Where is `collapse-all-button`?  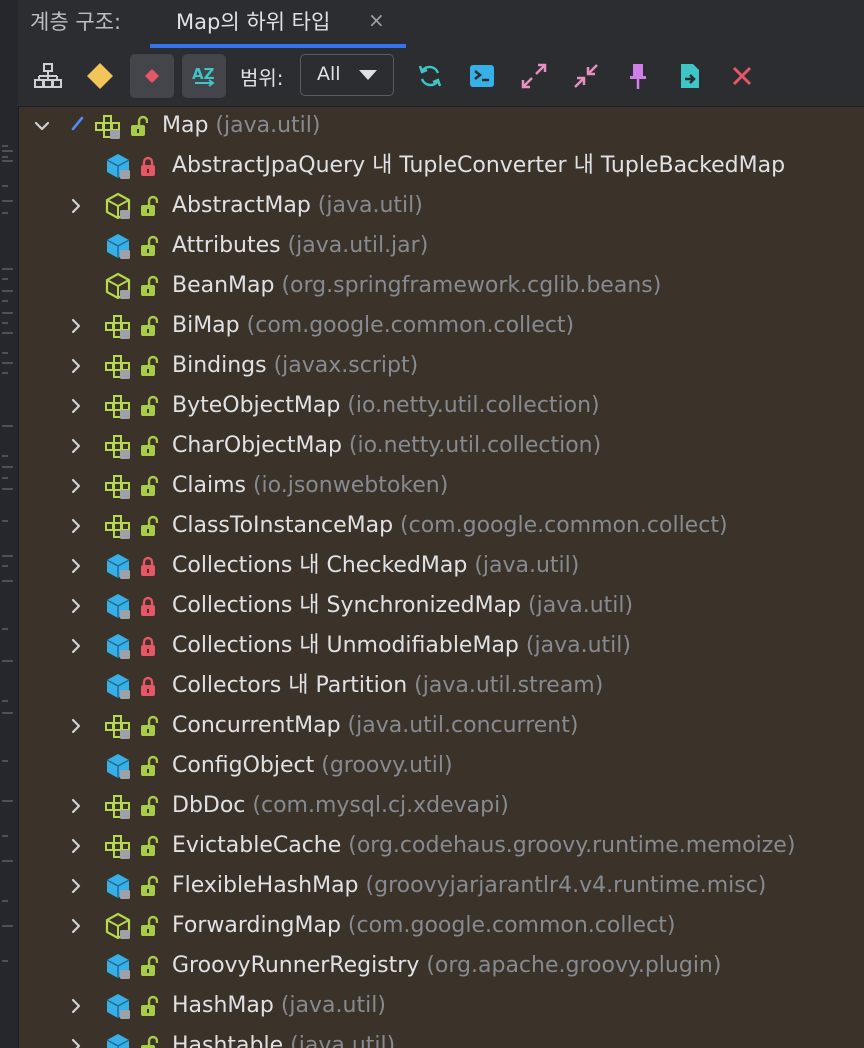
collapse-all-button is located at coordinates (586, 76).